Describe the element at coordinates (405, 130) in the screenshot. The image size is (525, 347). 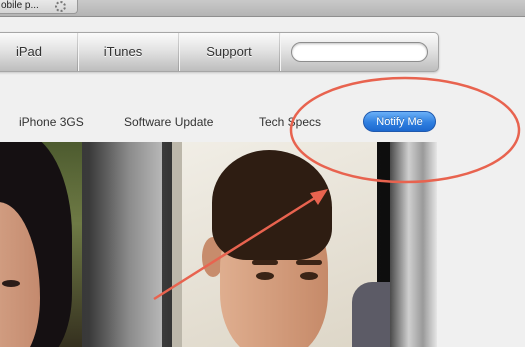
I see `annotation-ellipse` at that location.